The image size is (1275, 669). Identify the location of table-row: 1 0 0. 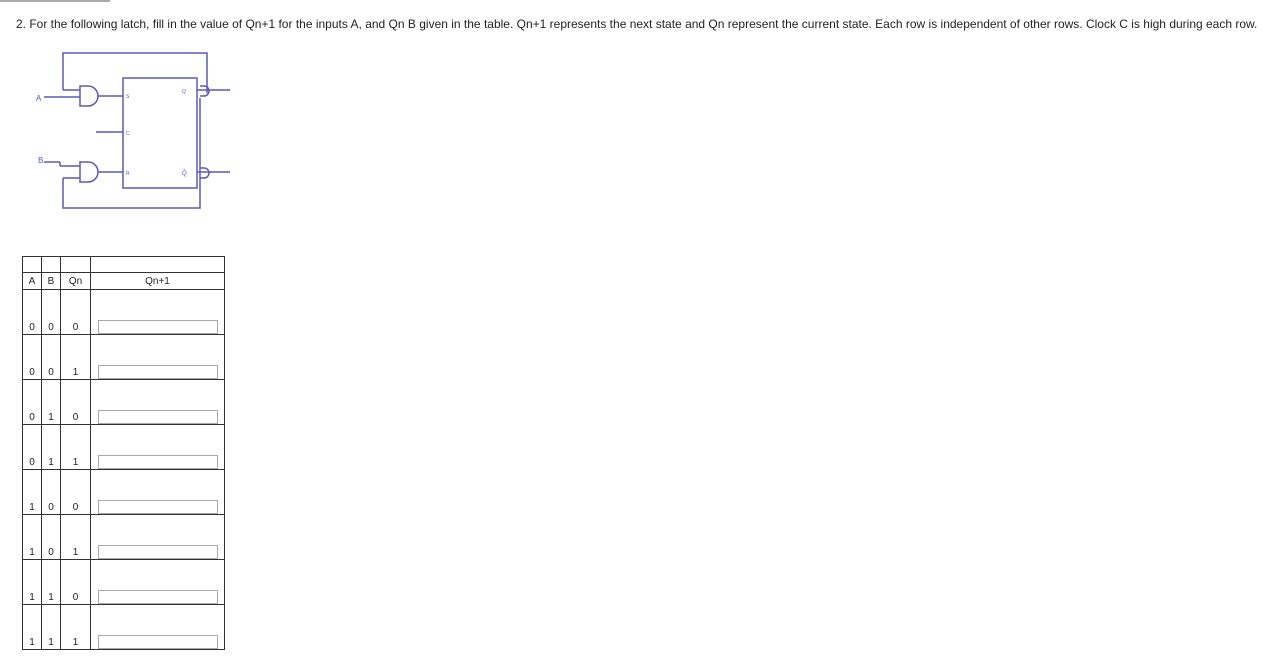
(123, 492).